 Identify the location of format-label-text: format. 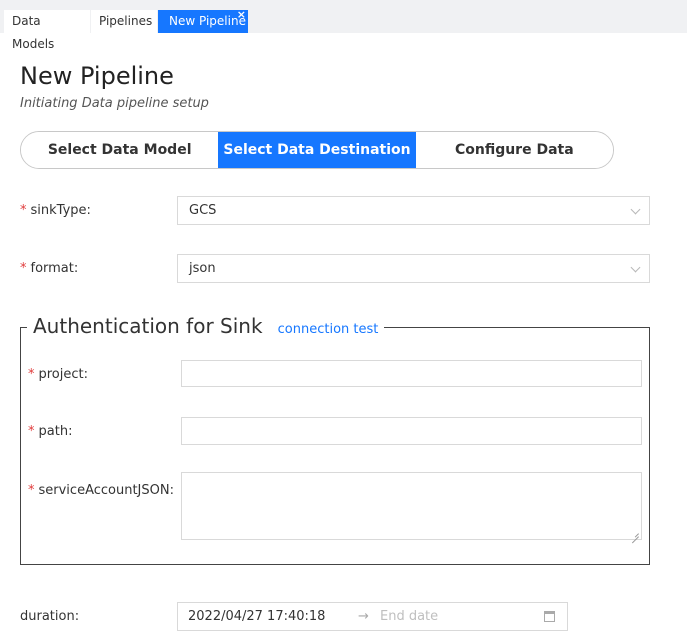
(52, 268).